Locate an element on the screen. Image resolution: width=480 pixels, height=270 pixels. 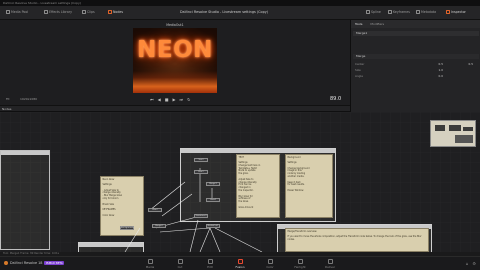
fusion-page-icon is located at coordinates (240, 261).